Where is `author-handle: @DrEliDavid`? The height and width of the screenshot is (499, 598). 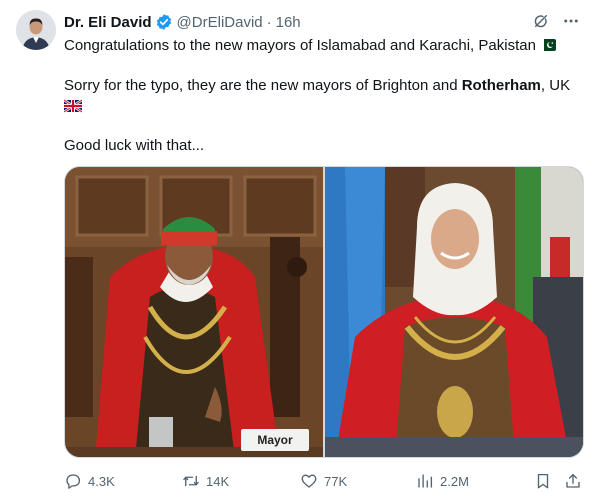
author-handle: @DrEliDavid is located at coordinates (220, 22).